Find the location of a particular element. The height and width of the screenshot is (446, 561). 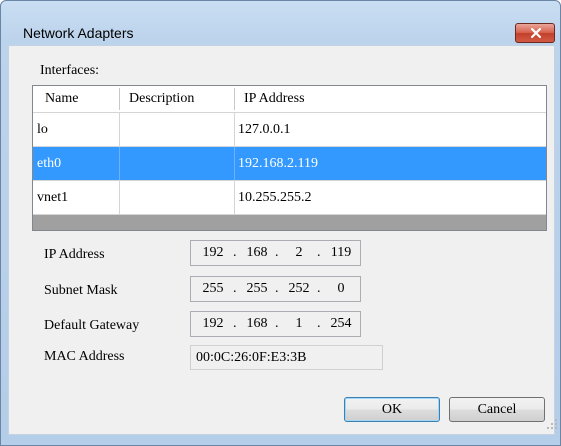

subnet-octet-2: 255 is located at coordinates (257, 288).